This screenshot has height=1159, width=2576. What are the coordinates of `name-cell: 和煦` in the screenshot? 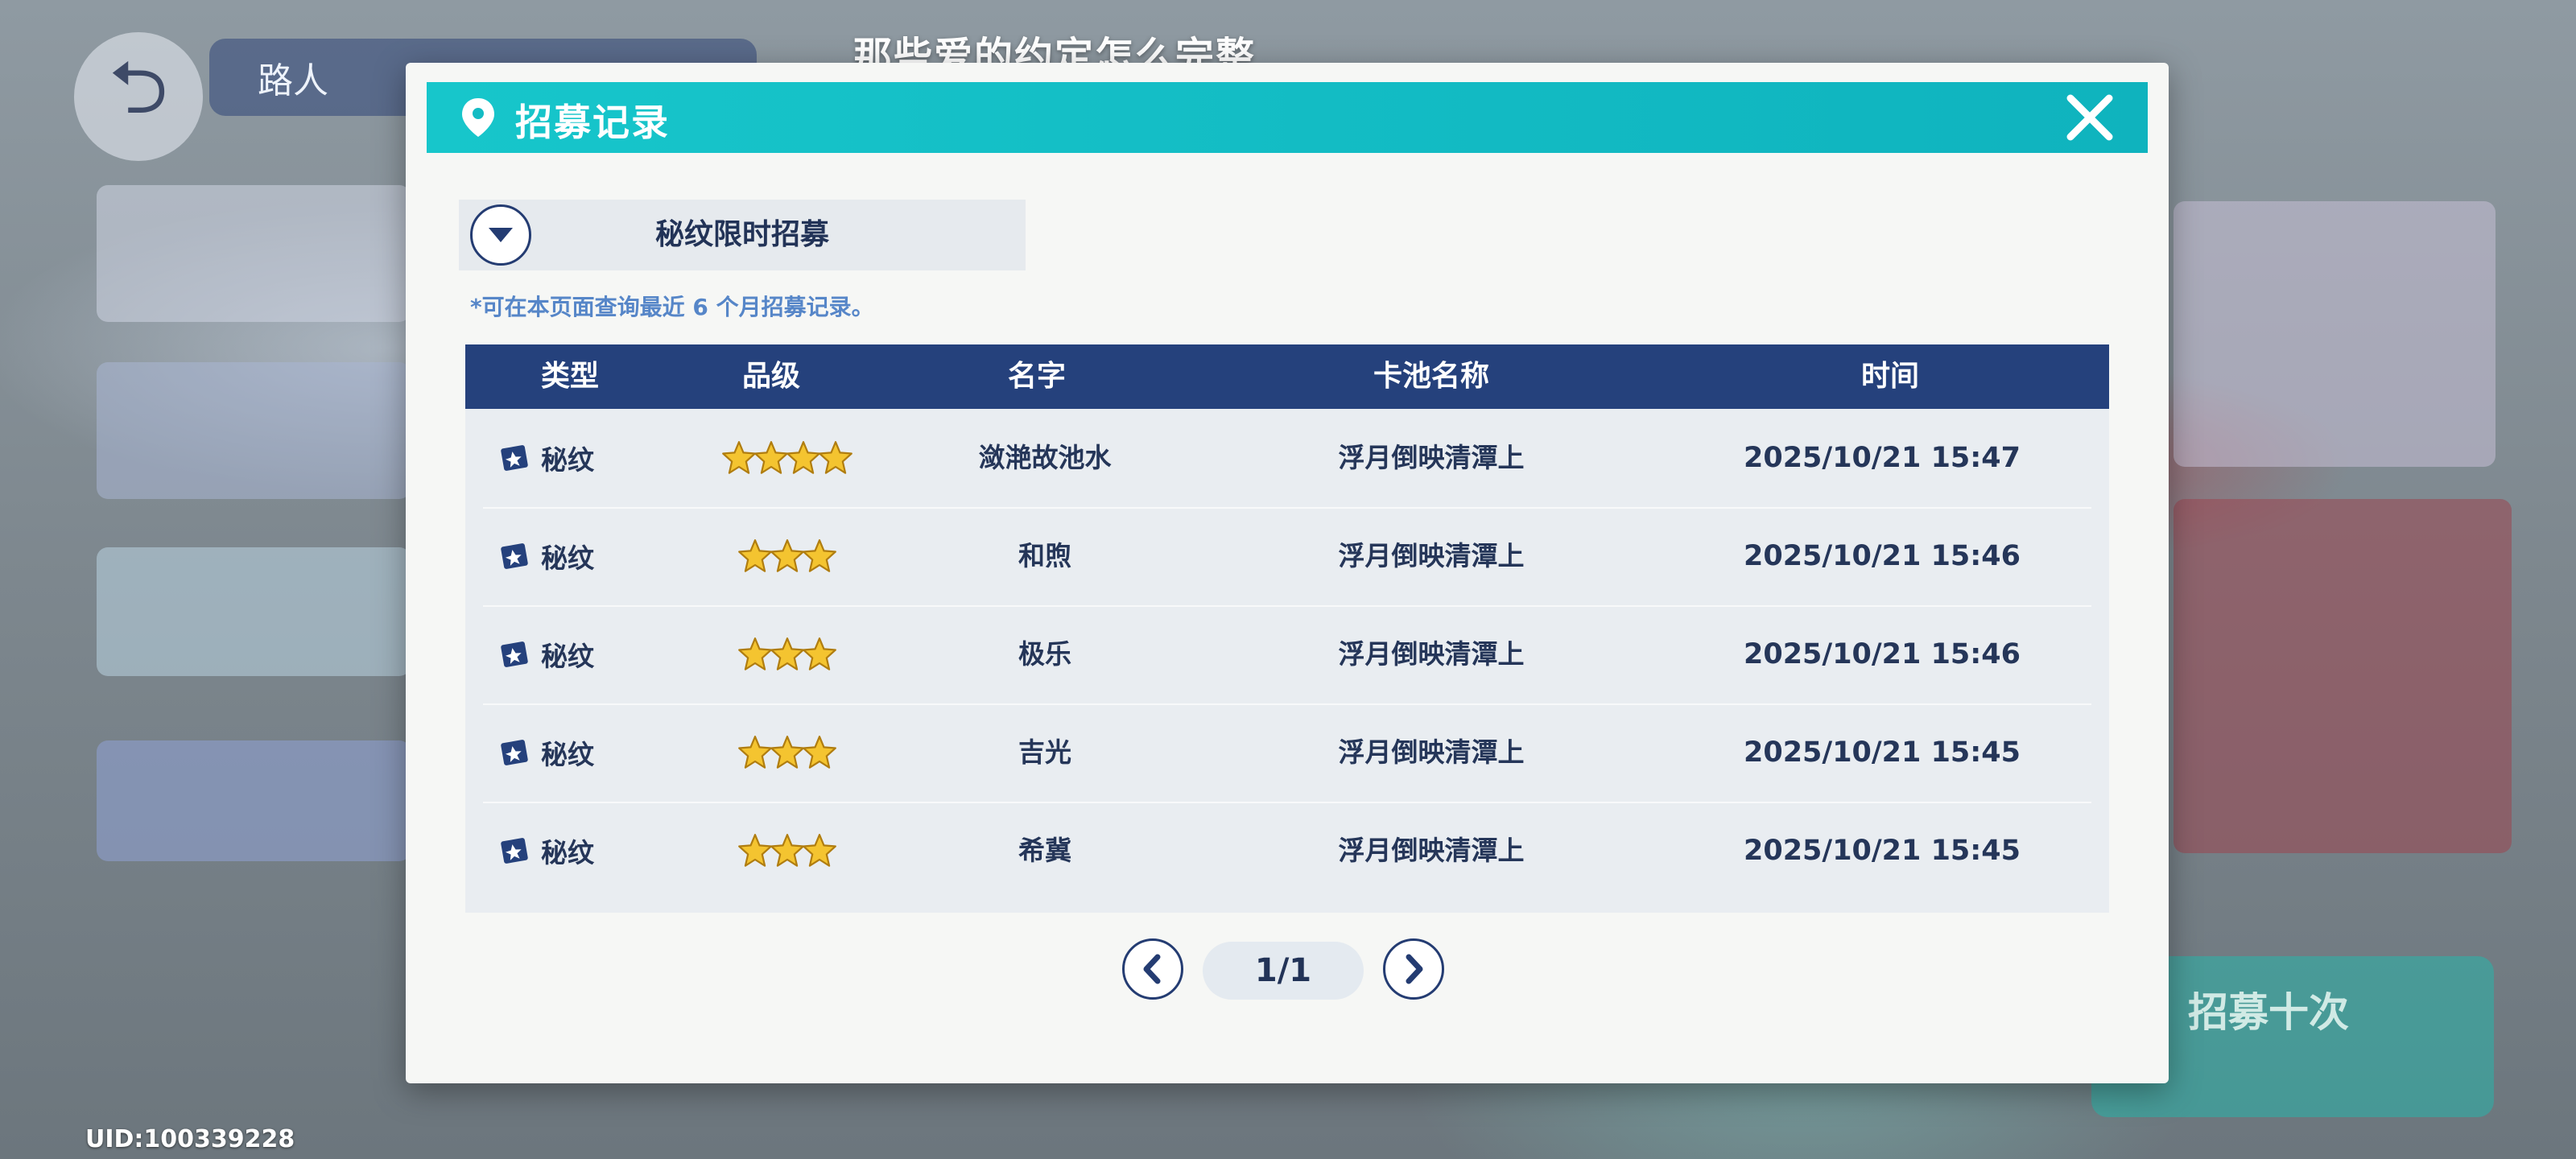 It's located at (1044, 555).